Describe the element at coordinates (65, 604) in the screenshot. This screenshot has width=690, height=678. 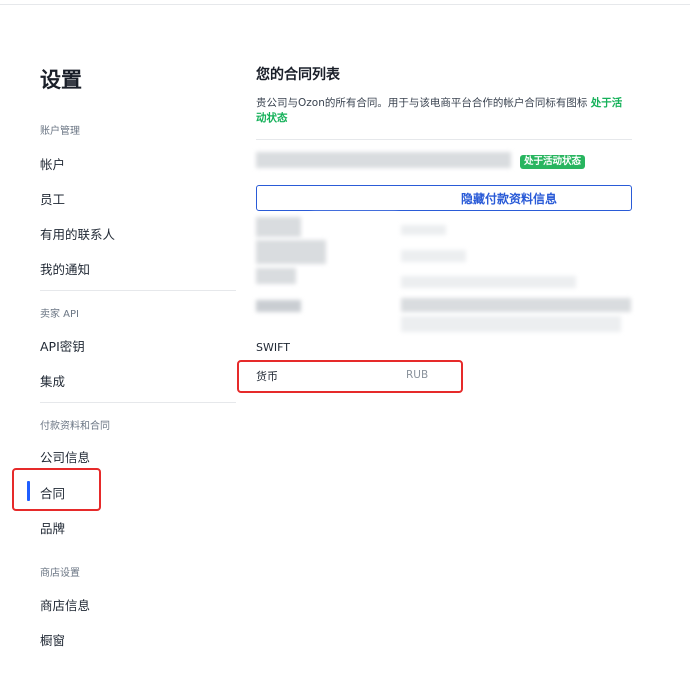
I see `sidebar-item-store-info: 商店信息` at that location.